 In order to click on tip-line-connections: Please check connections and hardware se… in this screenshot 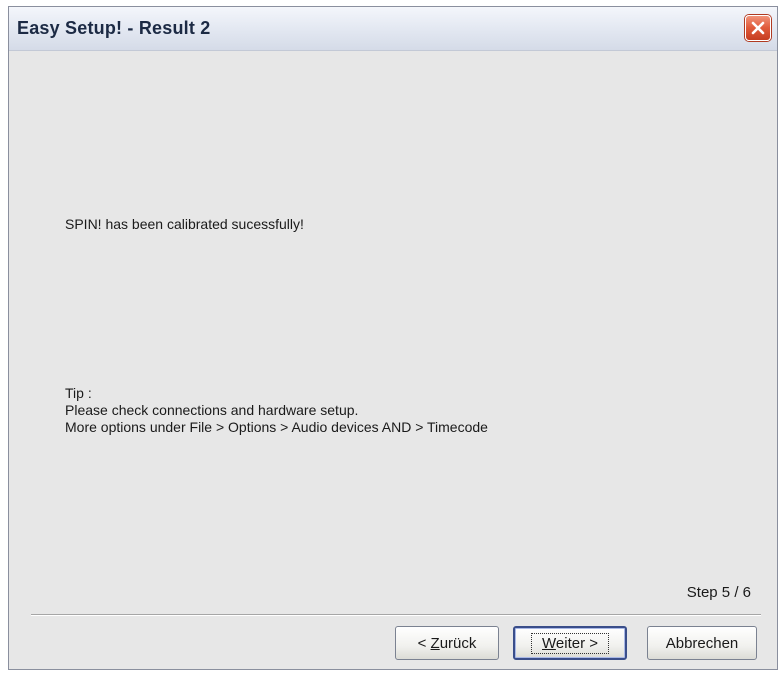, I will do `click(212, 410)`.